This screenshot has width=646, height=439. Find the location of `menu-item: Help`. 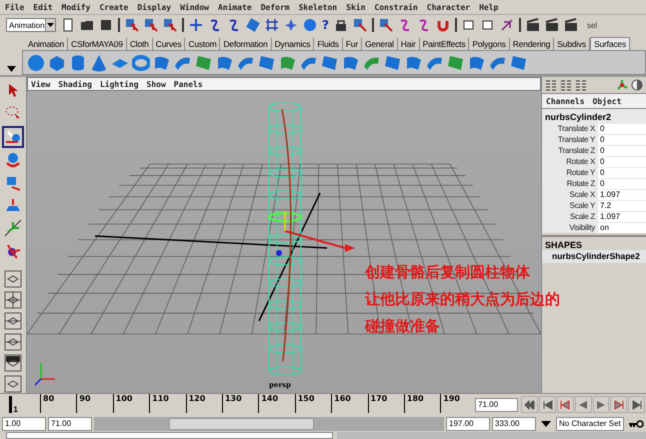

menu-item: Help is located at coordinates (488, 7).